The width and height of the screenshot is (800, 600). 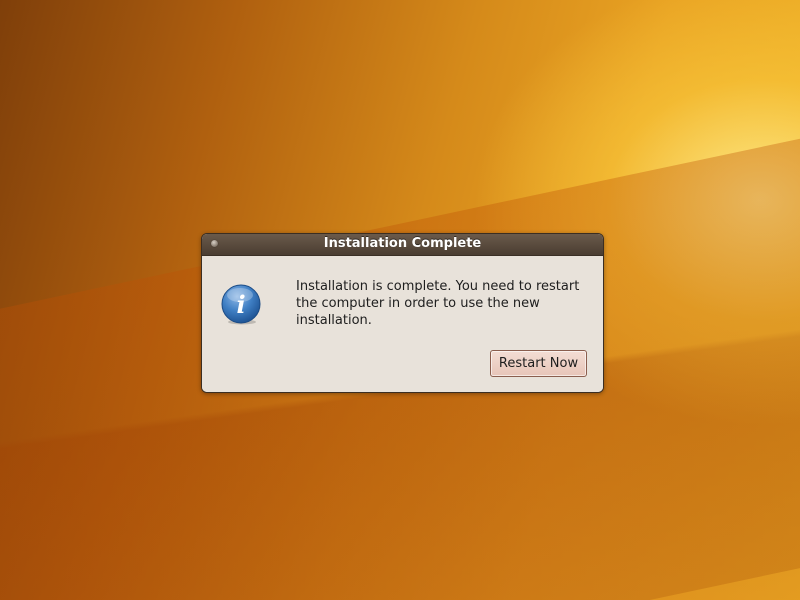 I want to click on info-icon: i, so click(x=241, y=304).